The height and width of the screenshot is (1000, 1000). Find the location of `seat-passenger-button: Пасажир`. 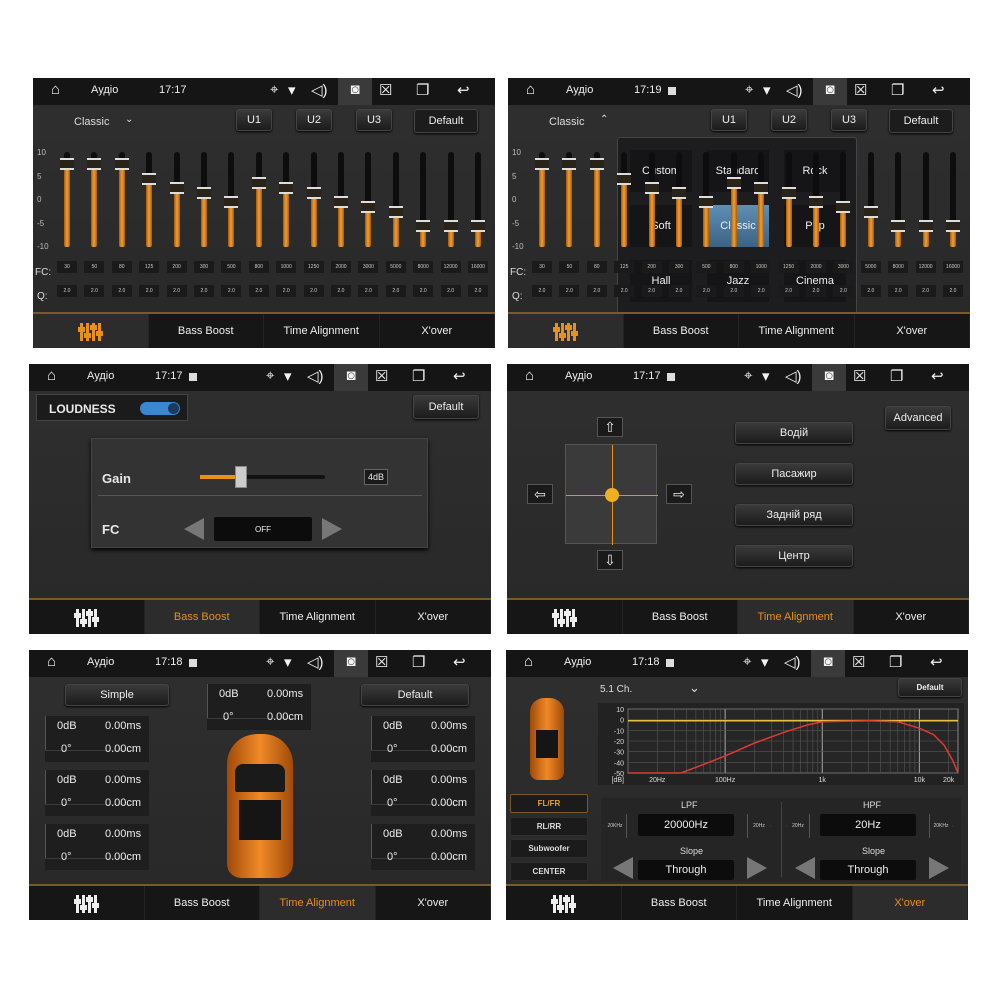

seat-passenger-button: Пасажир is located at coordinates (794, 474).